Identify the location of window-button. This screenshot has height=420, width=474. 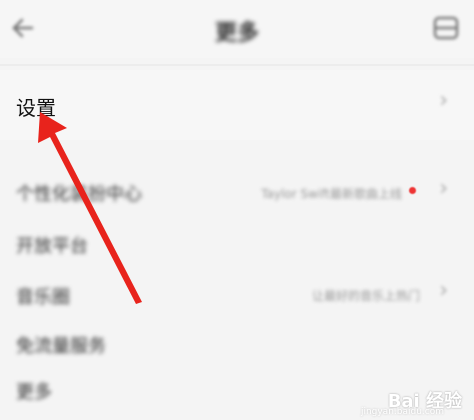
(446, 28).